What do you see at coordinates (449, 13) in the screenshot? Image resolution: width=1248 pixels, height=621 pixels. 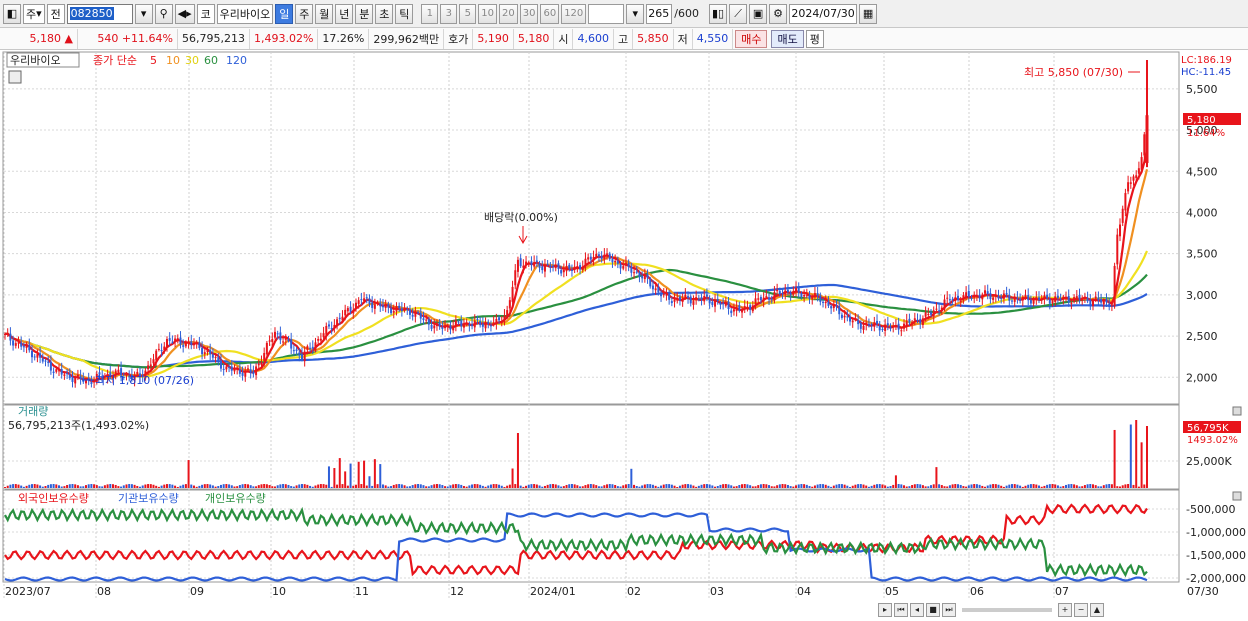 I see `interval-3: 3` at bounding box center [449, 13].